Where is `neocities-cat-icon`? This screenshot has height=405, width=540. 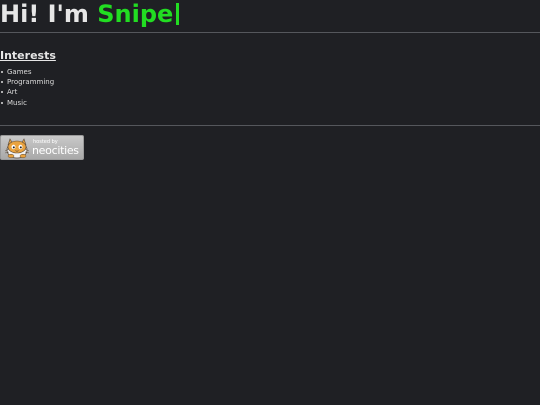
neocities-cat-icon is located at coordinates (17, 148).